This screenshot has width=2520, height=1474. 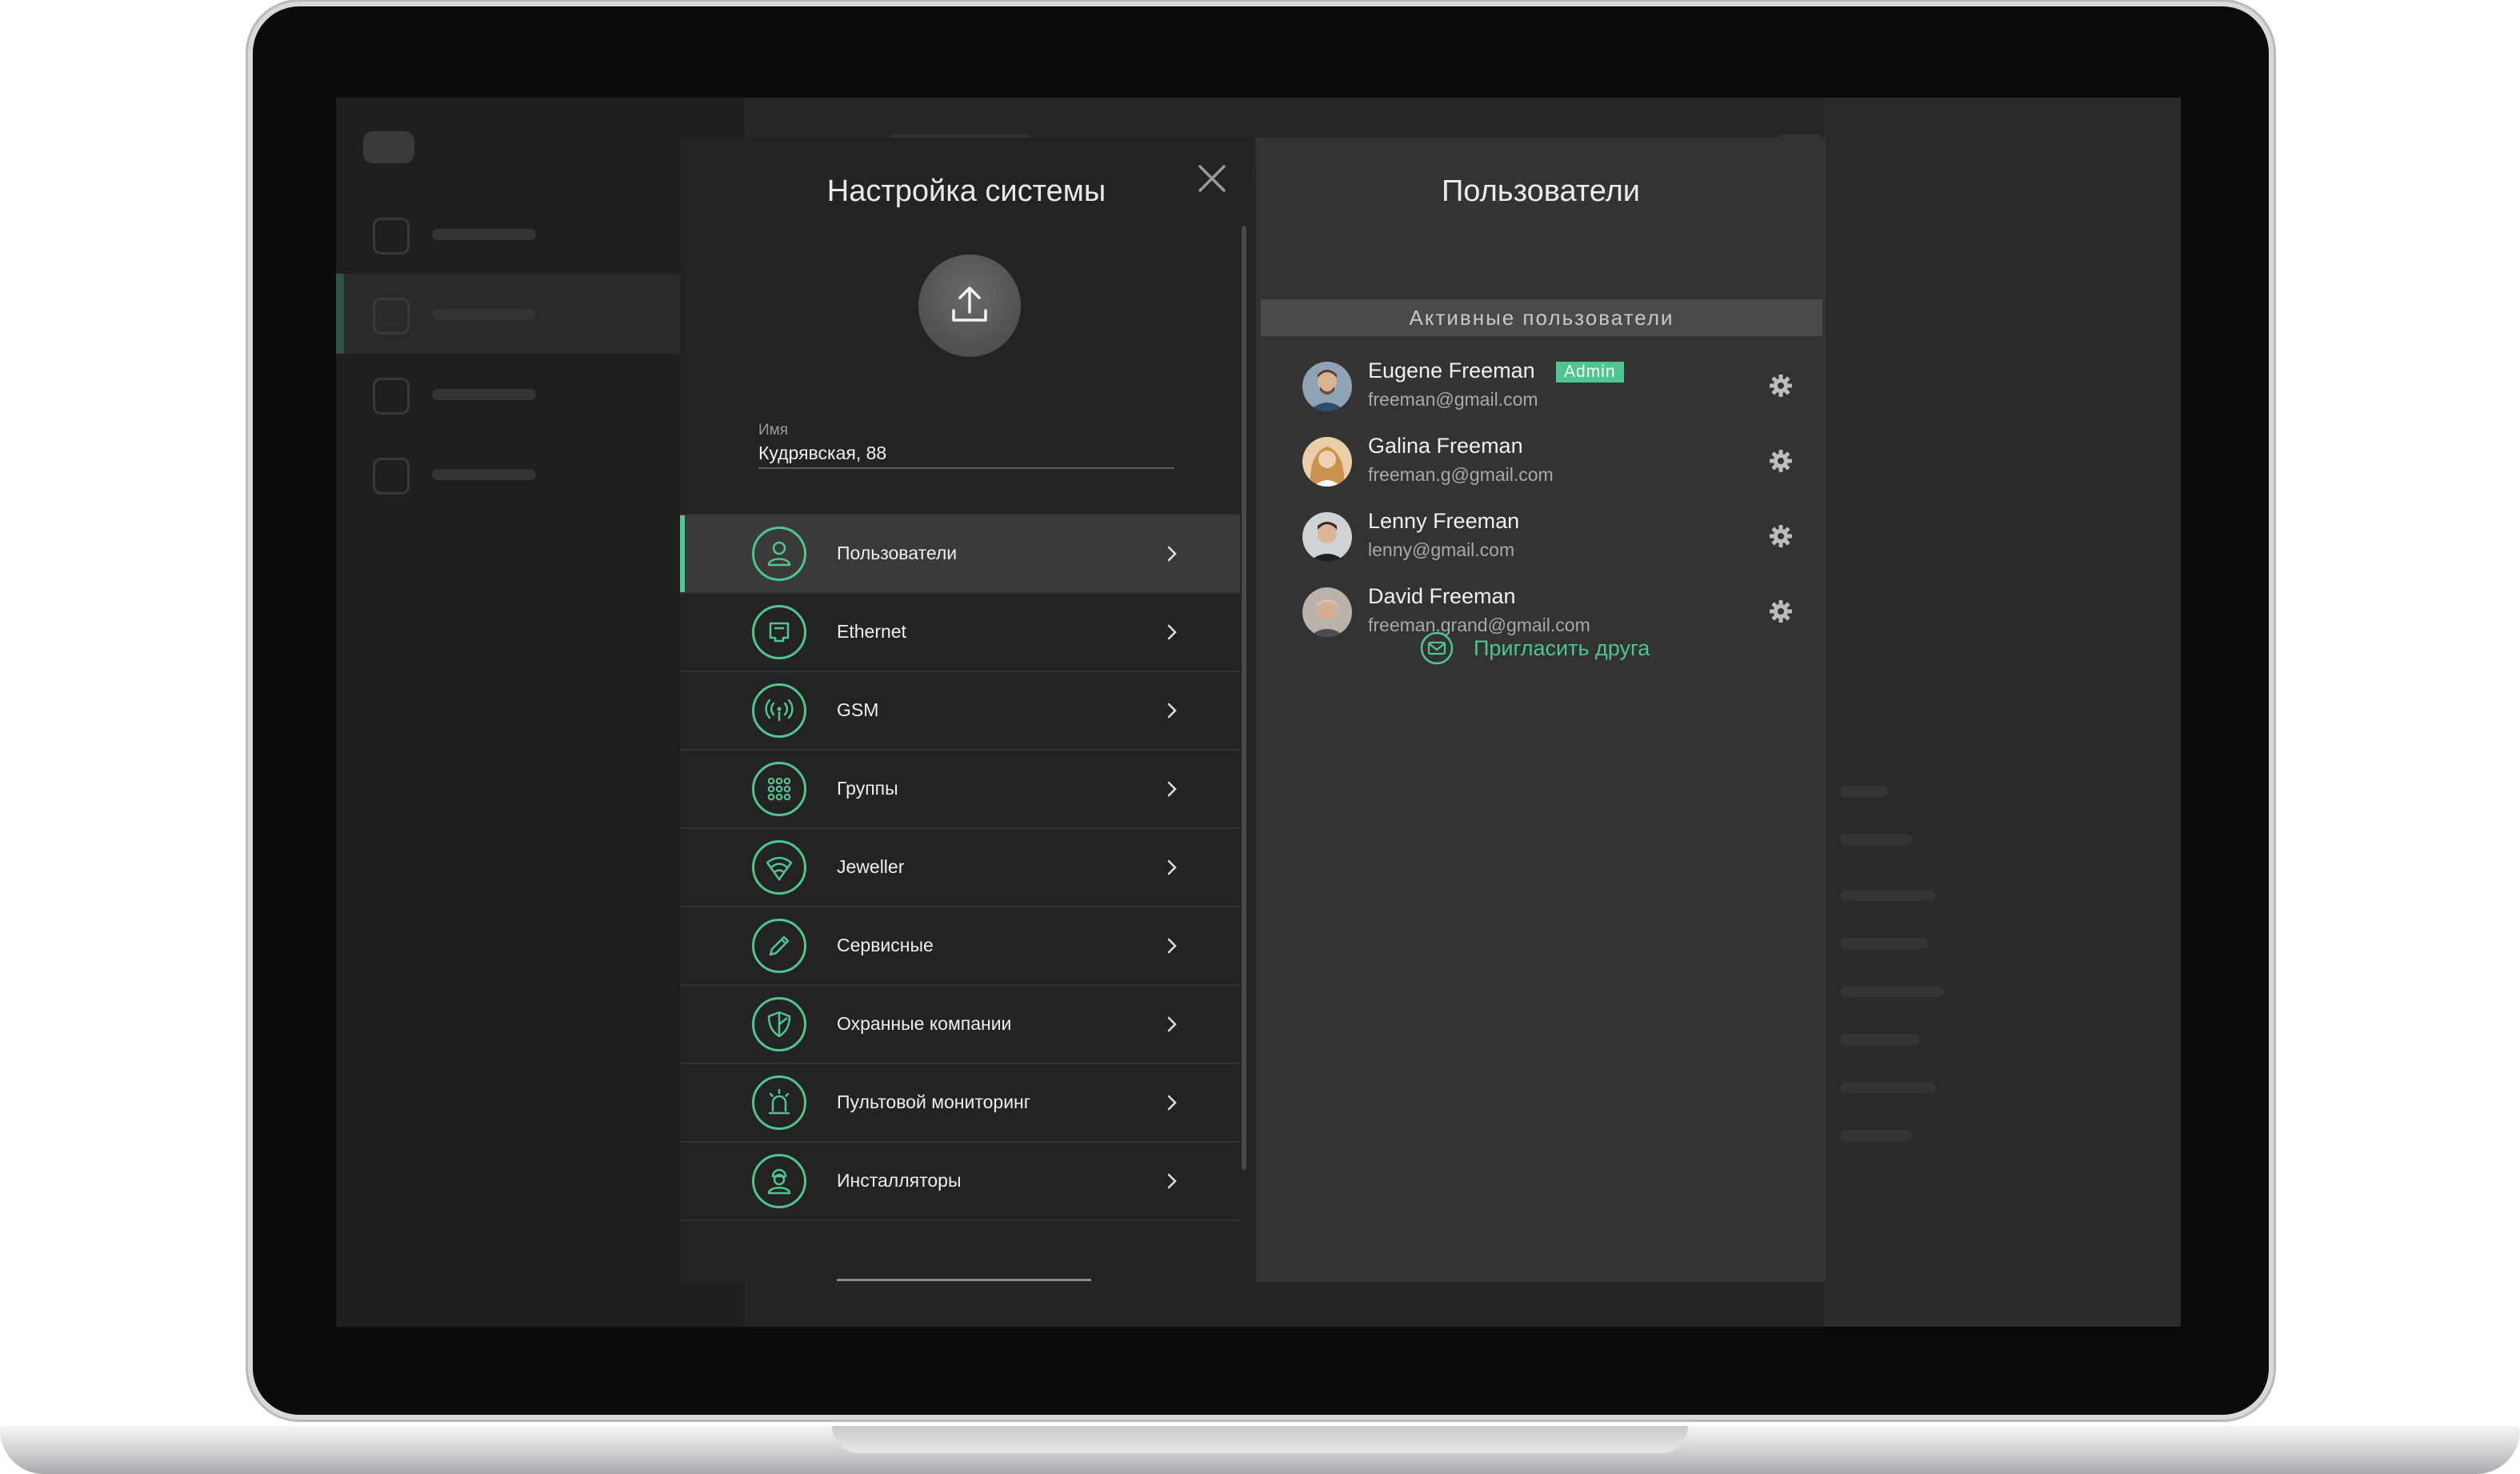 I want to click on close-button, so click(x=1212, y=178).